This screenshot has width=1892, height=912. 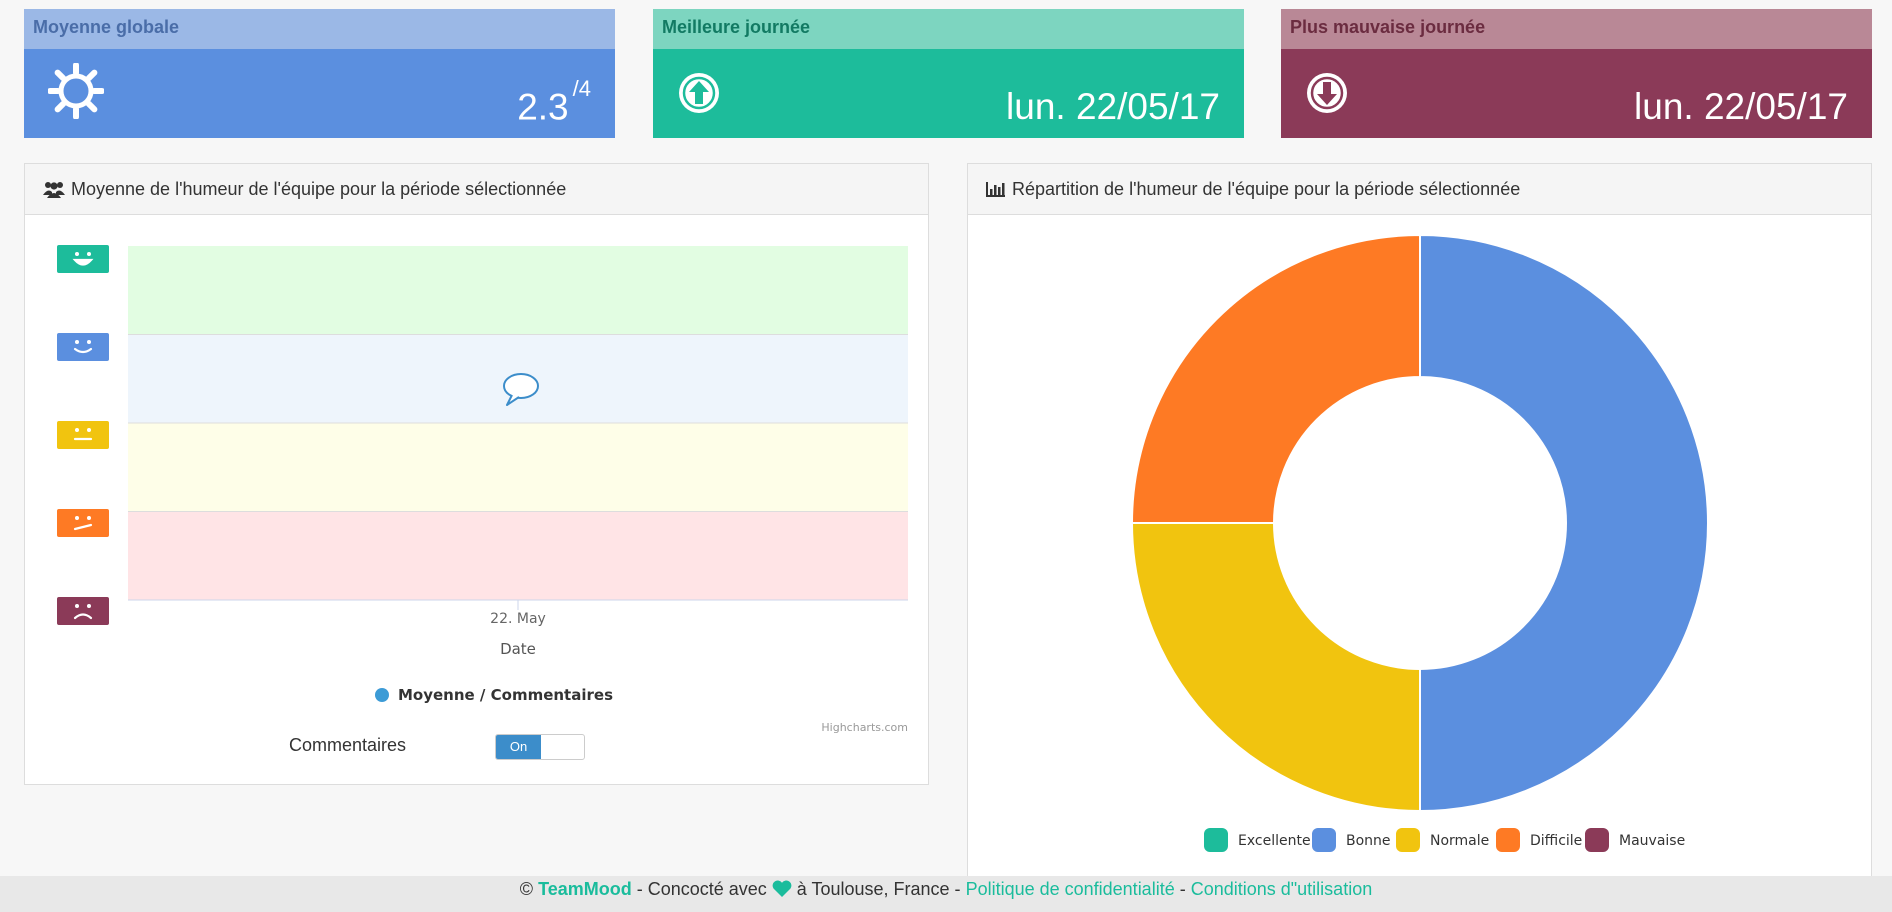 What do you see at coordinates (1368, 841) in the screenshot?
I see `svg-text: Bonne` at bounding box center [1368, 841].